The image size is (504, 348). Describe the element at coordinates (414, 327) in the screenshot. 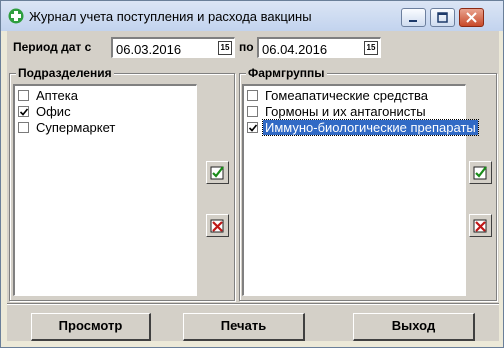

I see `exit-button: Выход` at that location.